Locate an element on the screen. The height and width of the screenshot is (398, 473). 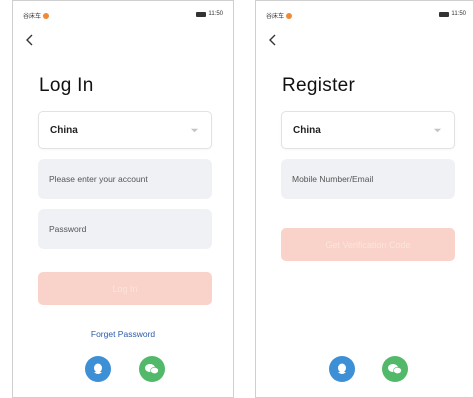
mobile-email-placeholder: Mobile Number/Email is located at coordinates (333, 179).